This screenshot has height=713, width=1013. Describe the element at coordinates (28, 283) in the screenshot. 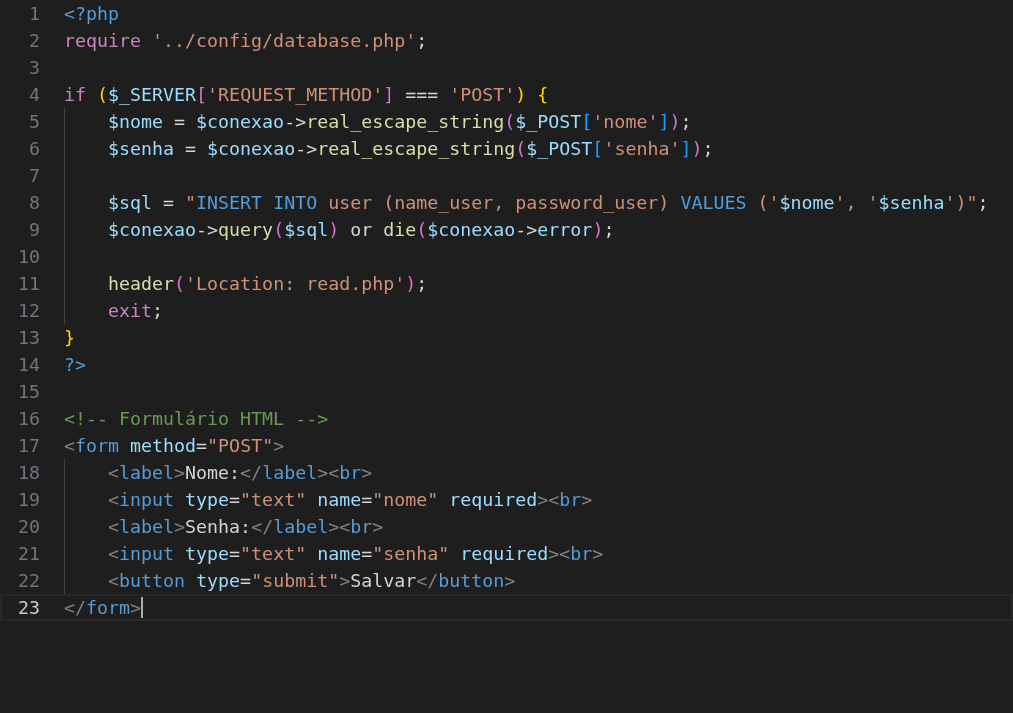

I see `line-number: 11` at that location.